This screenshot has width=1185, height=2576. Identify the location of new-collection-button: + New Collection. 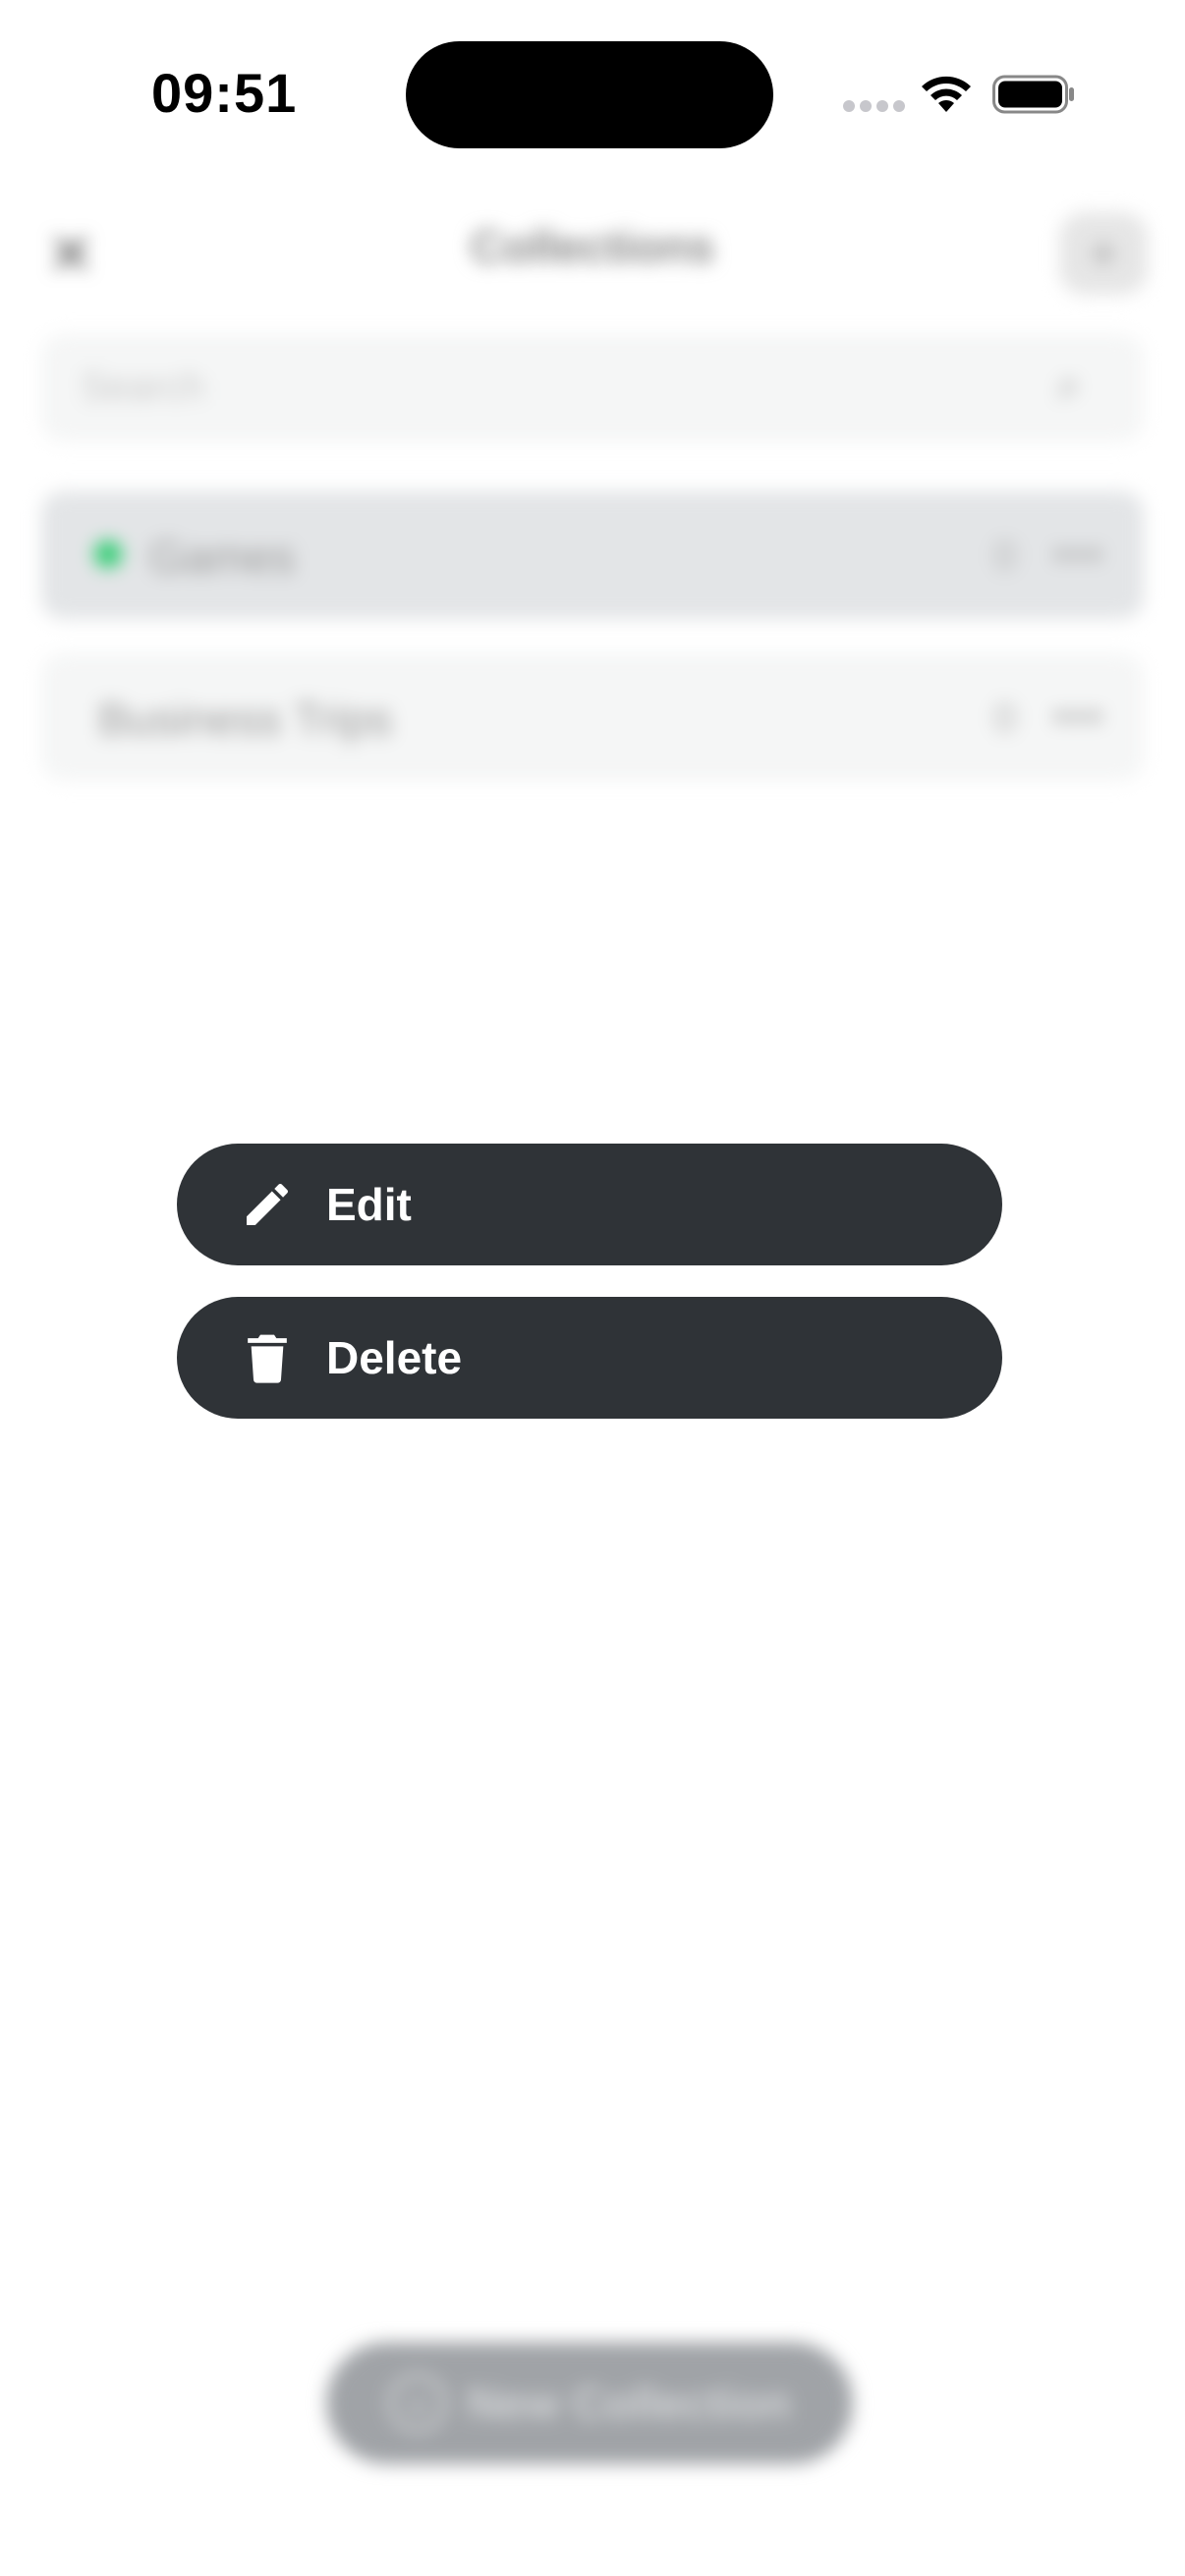
(590, 2403).